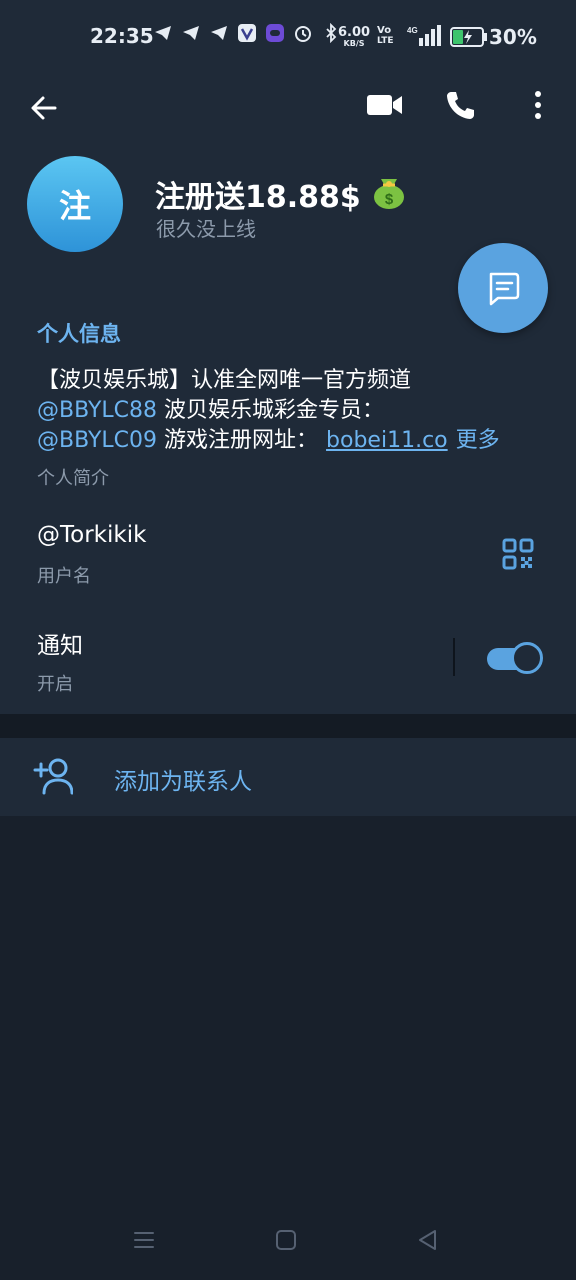 The height and width of the screenshot is (1280, 576). Describe the element at coordinates (53, 776) in the screenshot. I see `add-user-icon` at that location.